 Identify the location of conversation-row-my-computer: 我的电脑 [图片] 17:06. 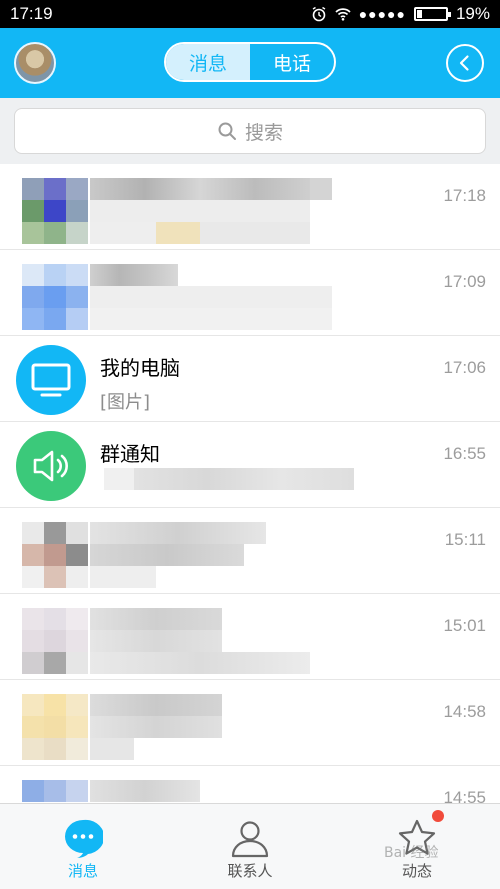
(250, 379).